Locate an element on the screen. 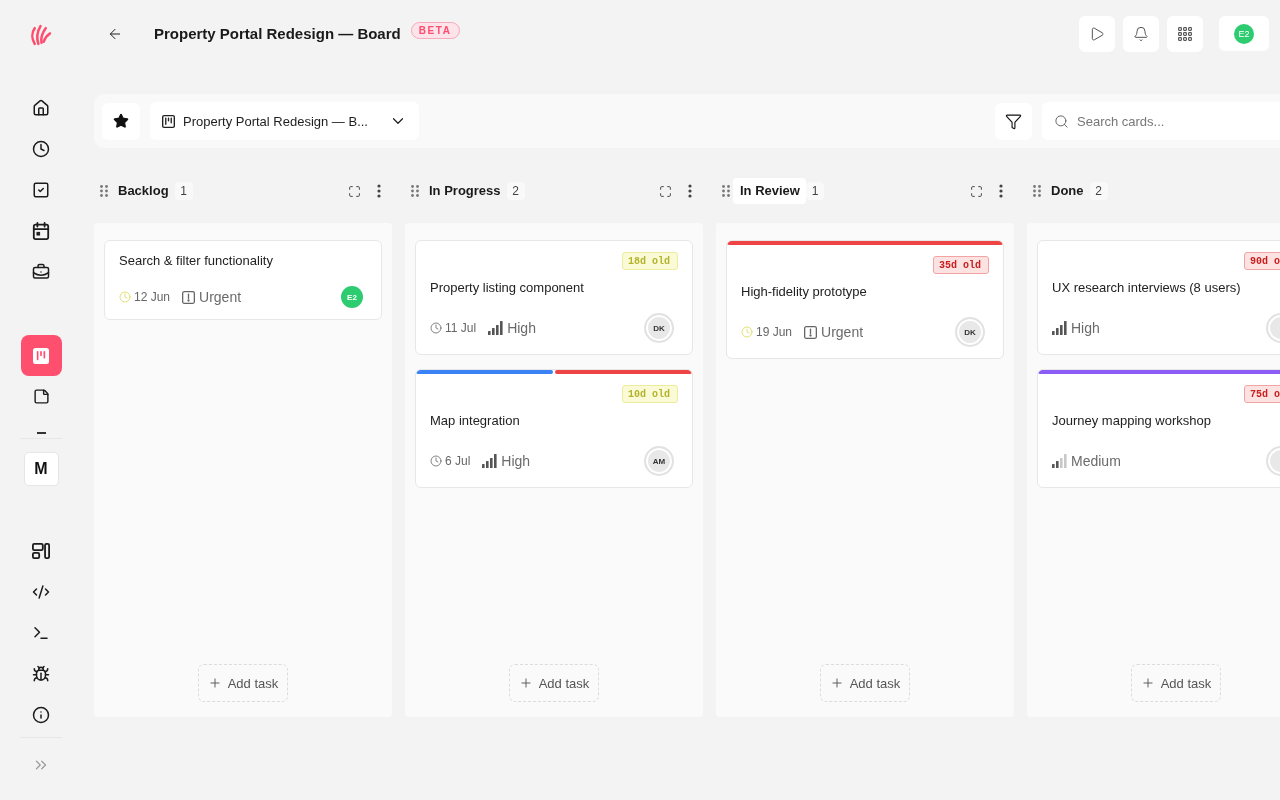 This screenshot has height=800, width=1280. note-icon is located at coordinates (41, 396).